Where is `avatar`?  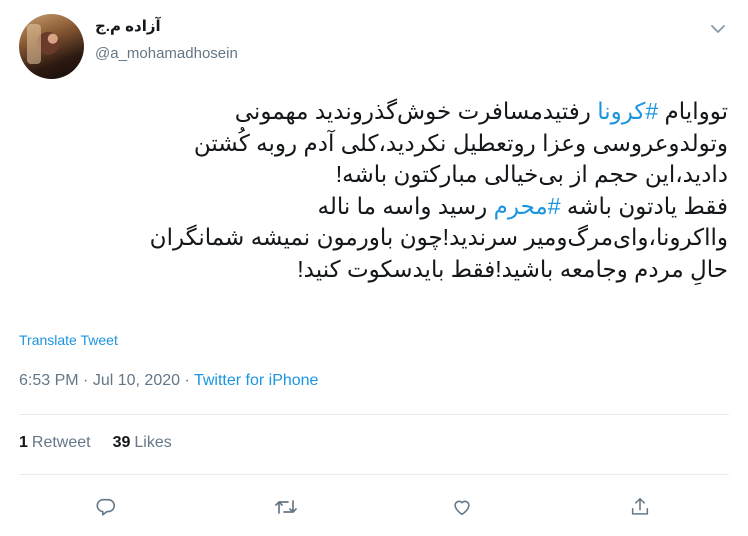 avatar is located at coordinates (51, 46).